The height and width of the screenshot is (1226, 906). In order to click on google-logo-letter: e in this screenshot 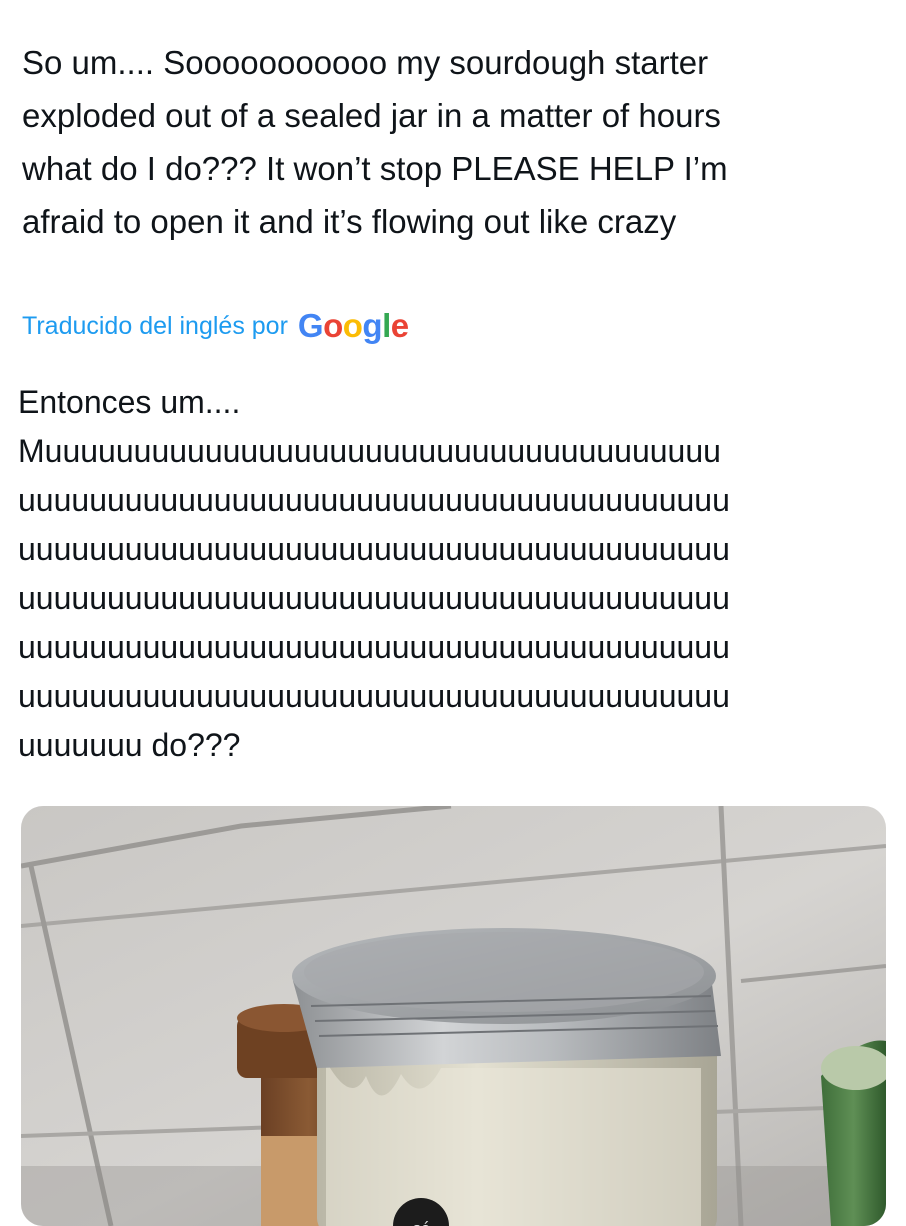, I will do `click(399, 325)`.